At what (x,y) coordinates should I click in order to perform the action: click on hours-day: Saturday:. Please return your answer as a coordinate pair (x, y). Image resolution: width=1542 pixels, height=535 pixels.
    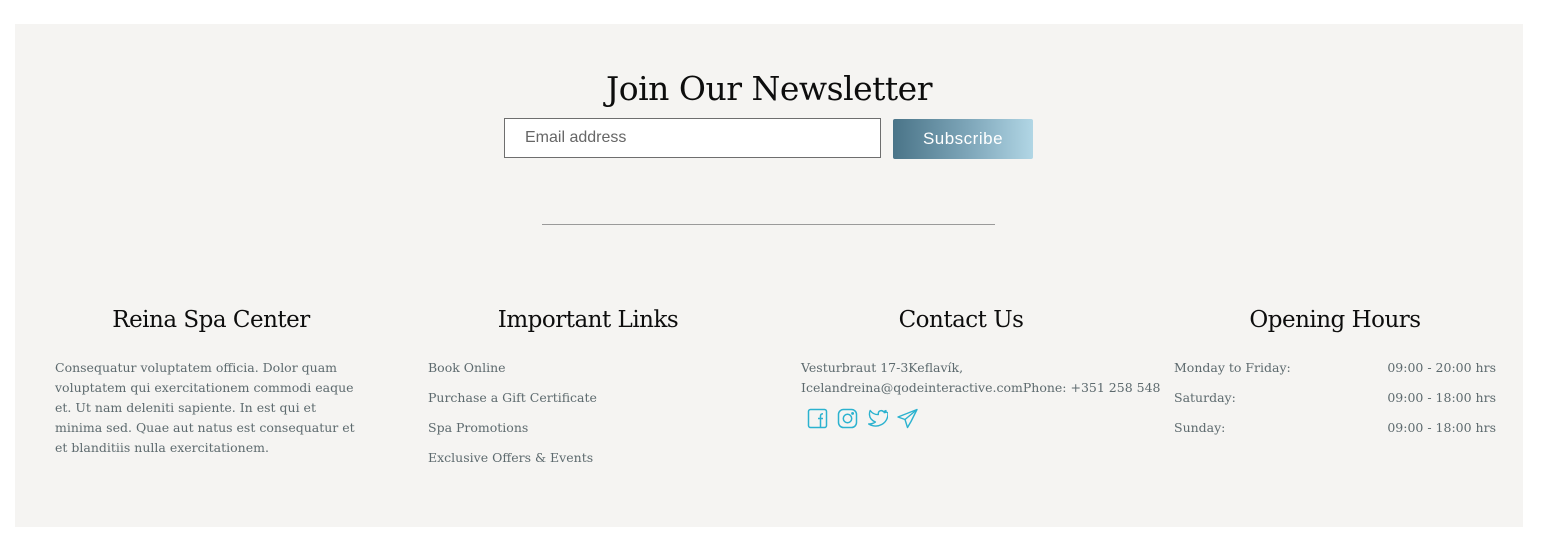
    Looking at the image, I should click on (1205, 397).